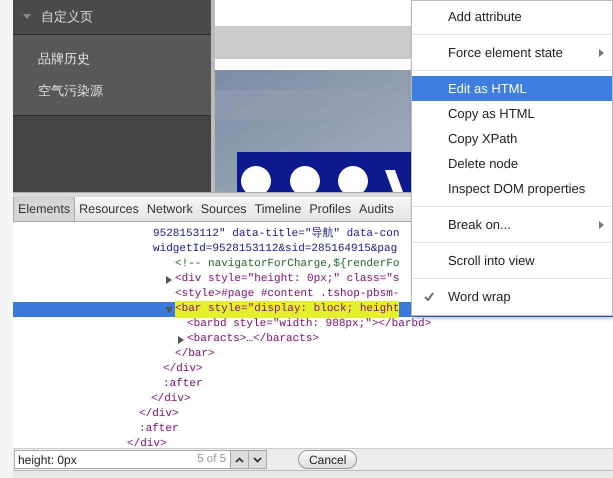 The height and width of the screenshot is (478, 613). Describe the element at coordinates (27, 17) in the screenshot. I see `caret-down-icon` at that location.